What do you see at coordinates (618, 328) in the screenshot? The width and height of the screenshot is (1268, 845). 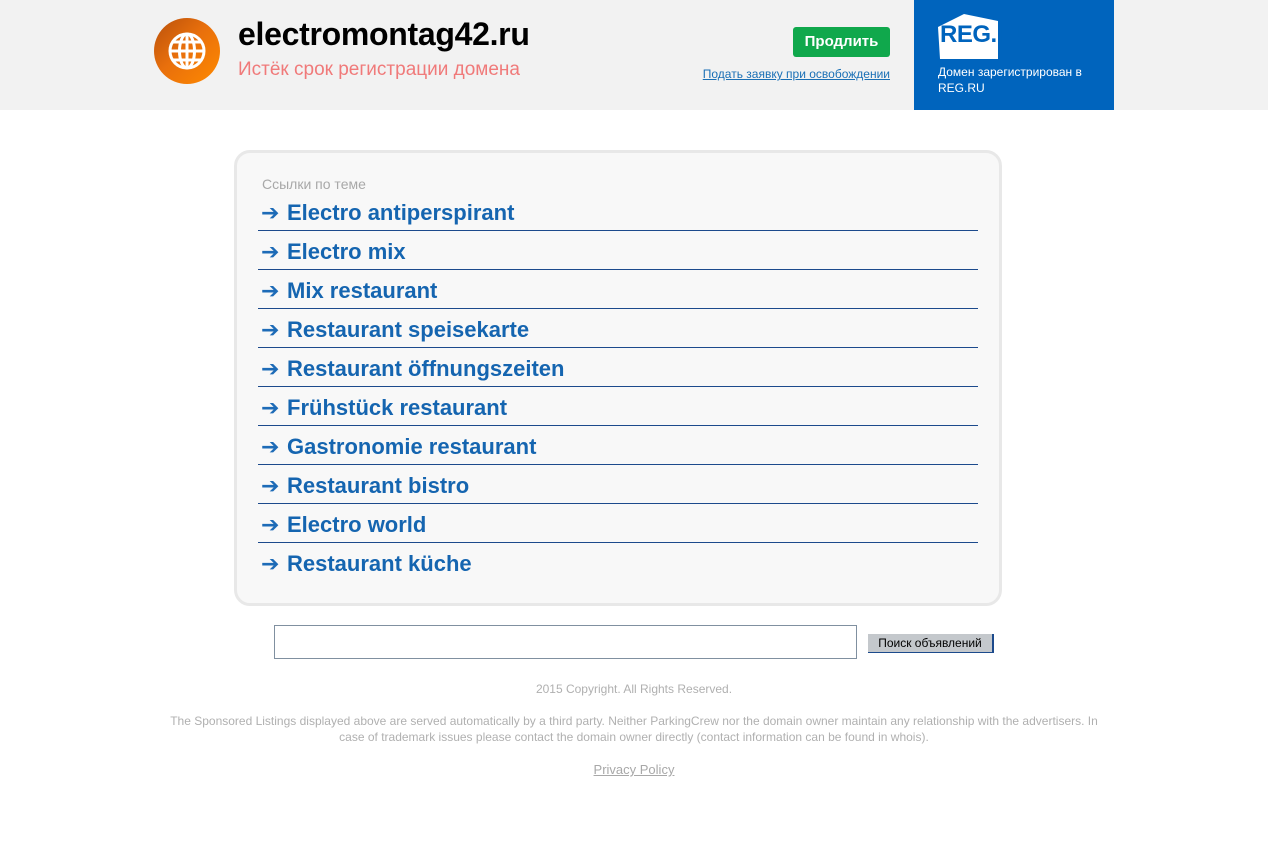 I see `link-item: ➔ Restaurant speisekarte` at bounding box center [618, 328].